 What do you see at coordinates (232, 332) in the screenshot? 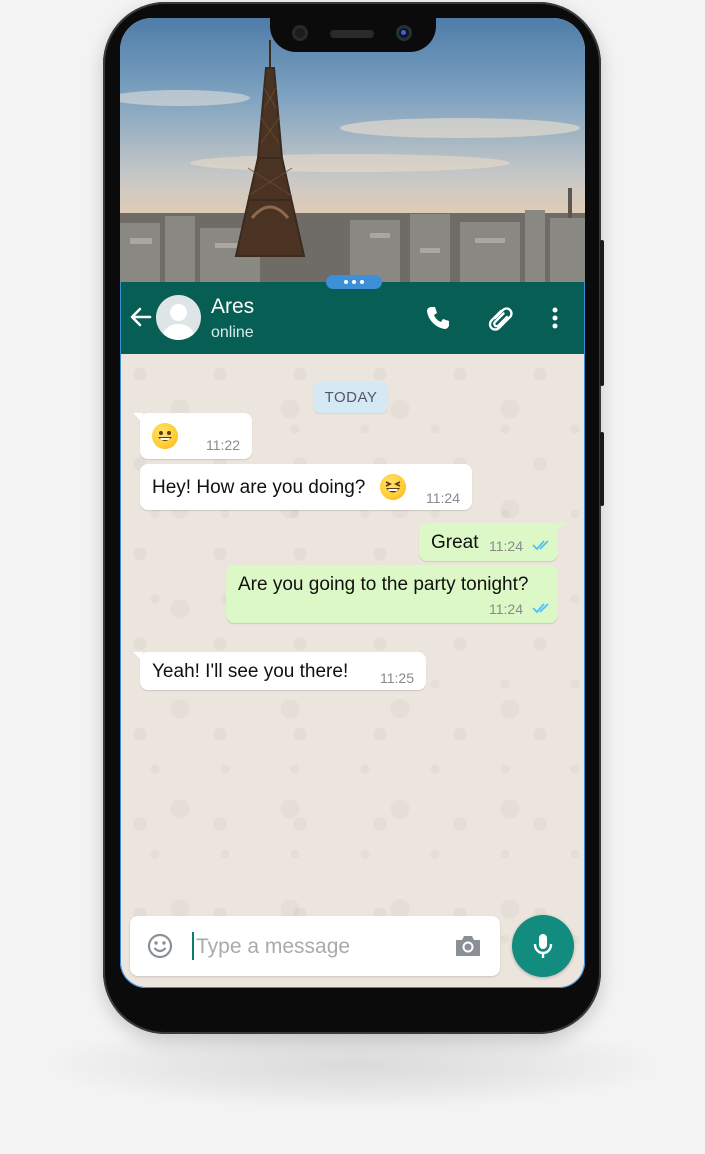
I see `contact-status: online` at bounding box center [232, 332].